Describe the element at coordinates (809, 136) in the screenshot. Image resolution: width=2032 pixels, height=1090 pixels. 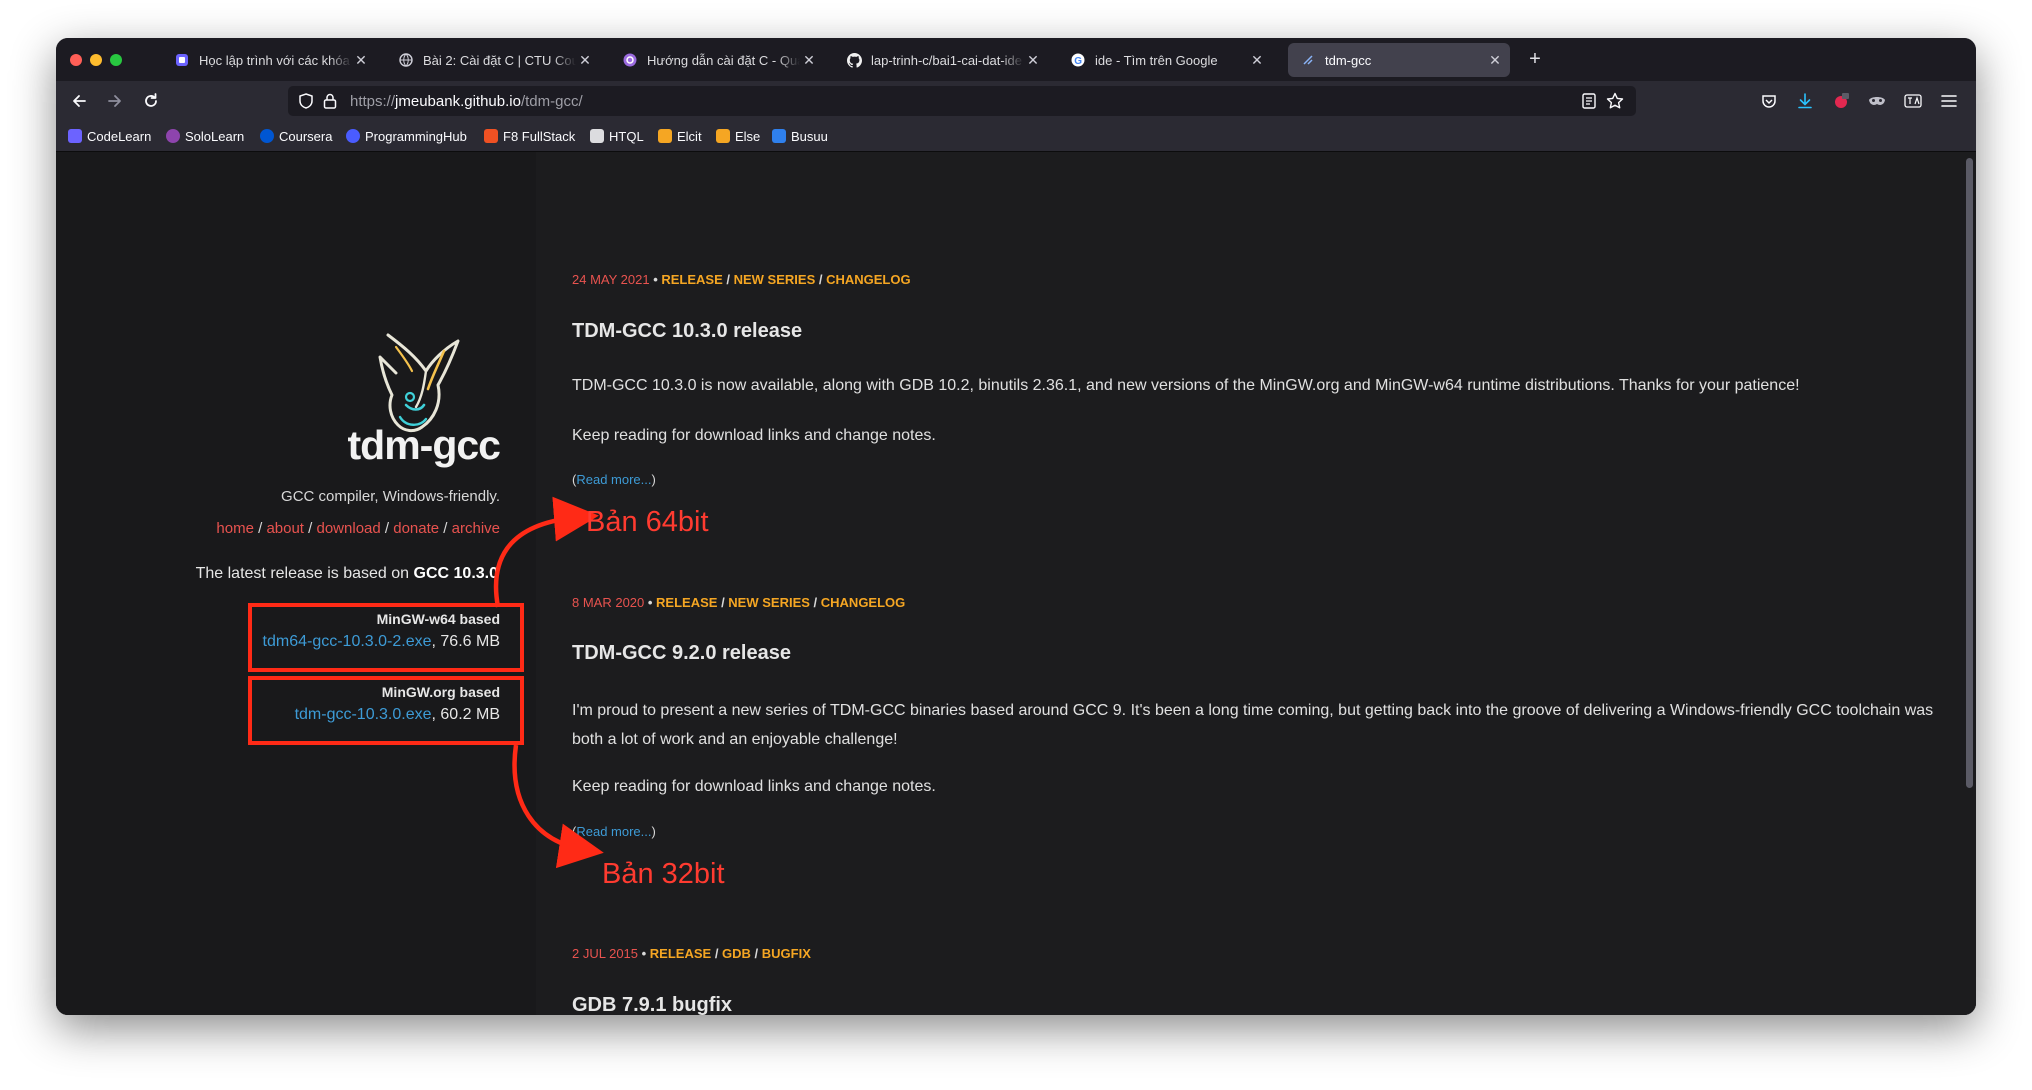
I see `bookmark-label: Busuu` at that location.